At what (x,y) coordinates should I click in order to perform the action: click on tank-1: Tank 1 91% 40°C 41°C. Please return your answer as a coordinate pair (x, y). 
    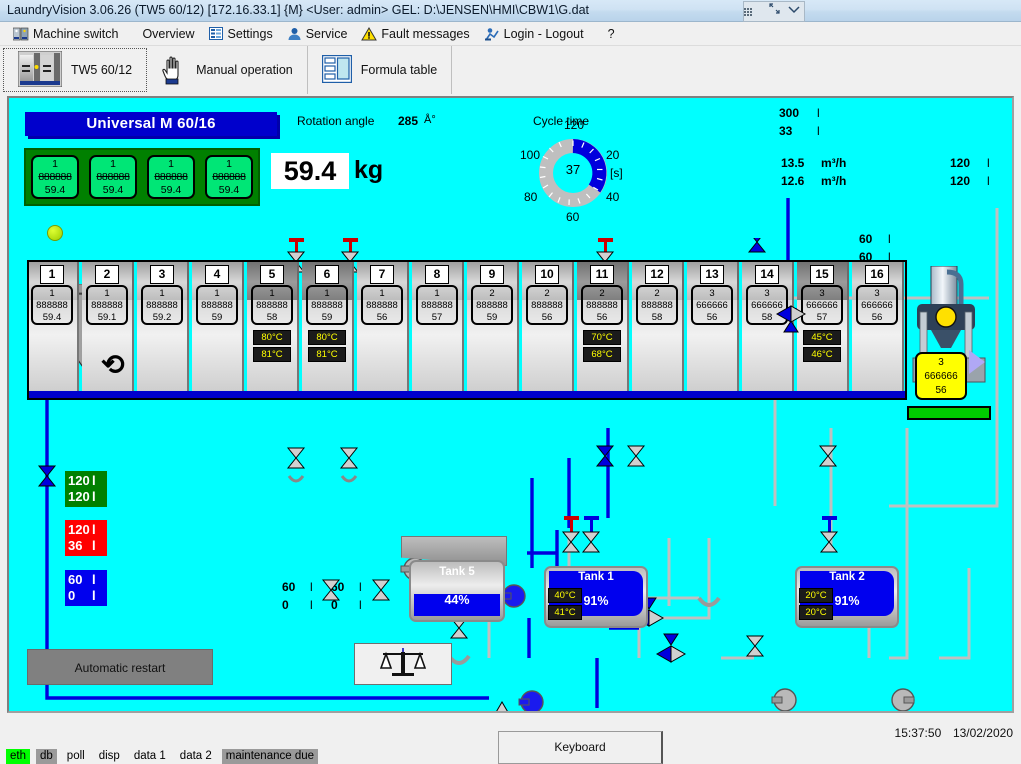
    Looking at the image, I should click on (596, 597).